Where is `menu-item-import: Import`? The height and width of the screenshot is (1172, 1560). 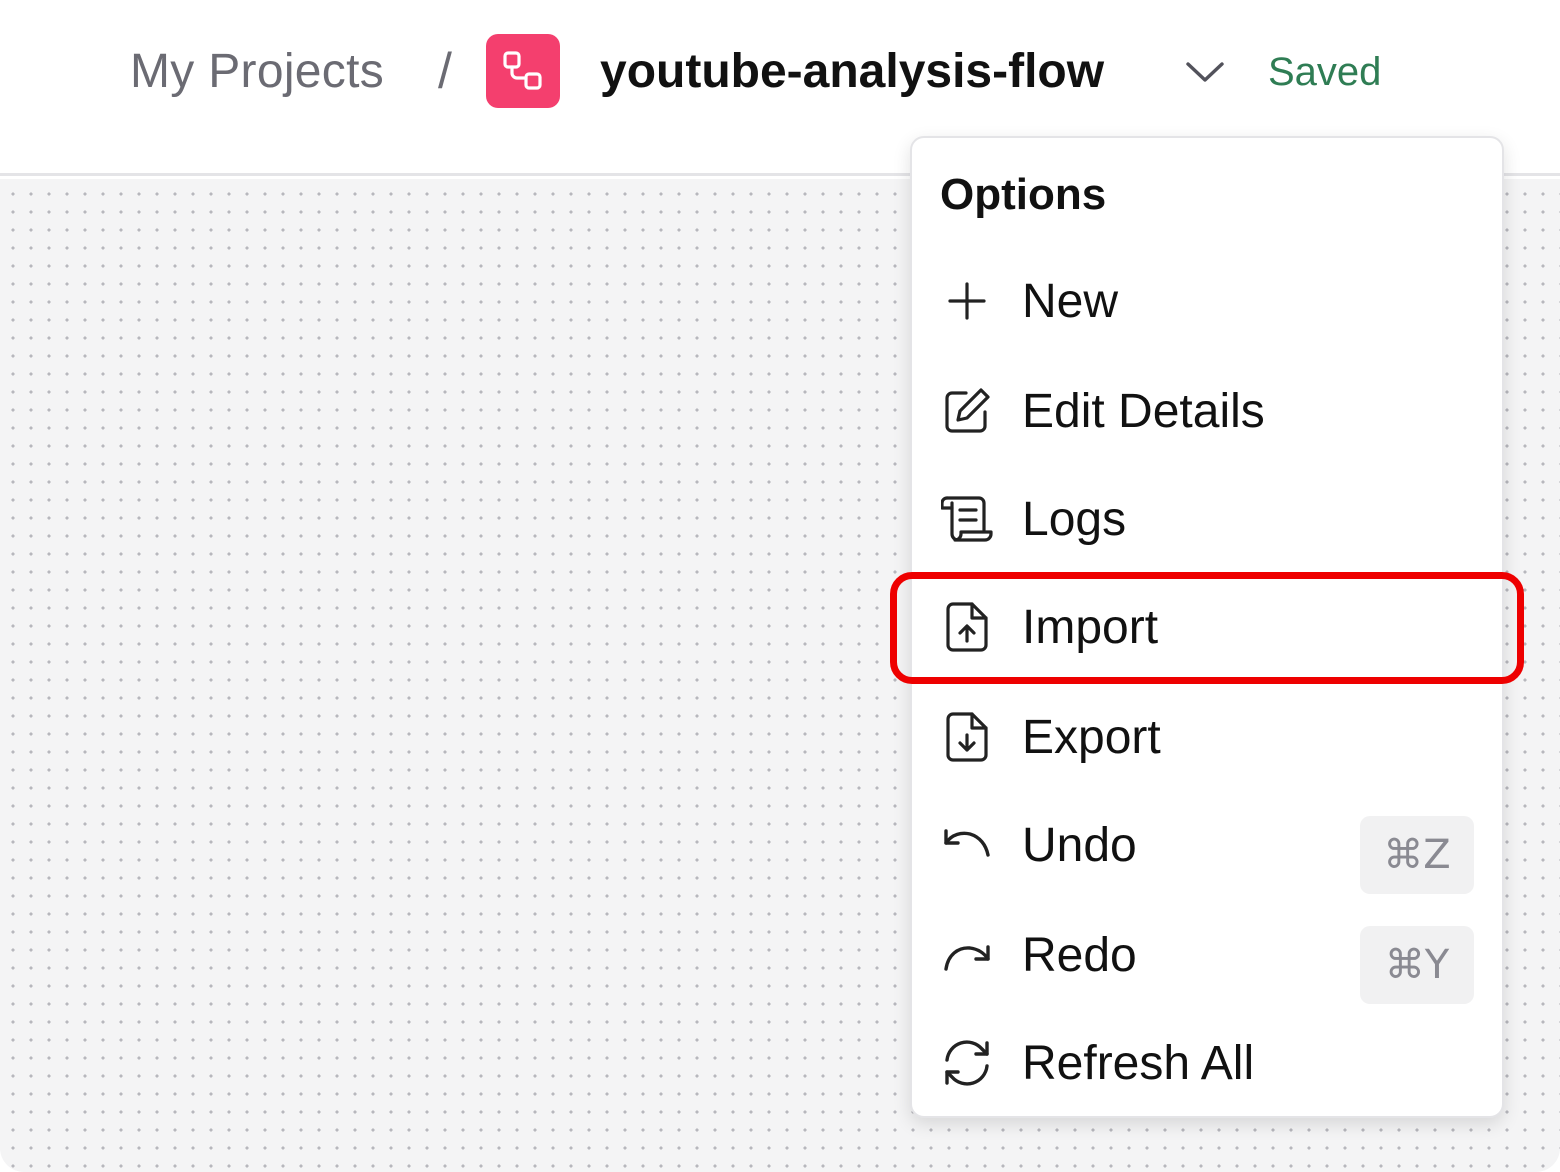
menu-item-import: Import is located at coordinates (1207, 626).